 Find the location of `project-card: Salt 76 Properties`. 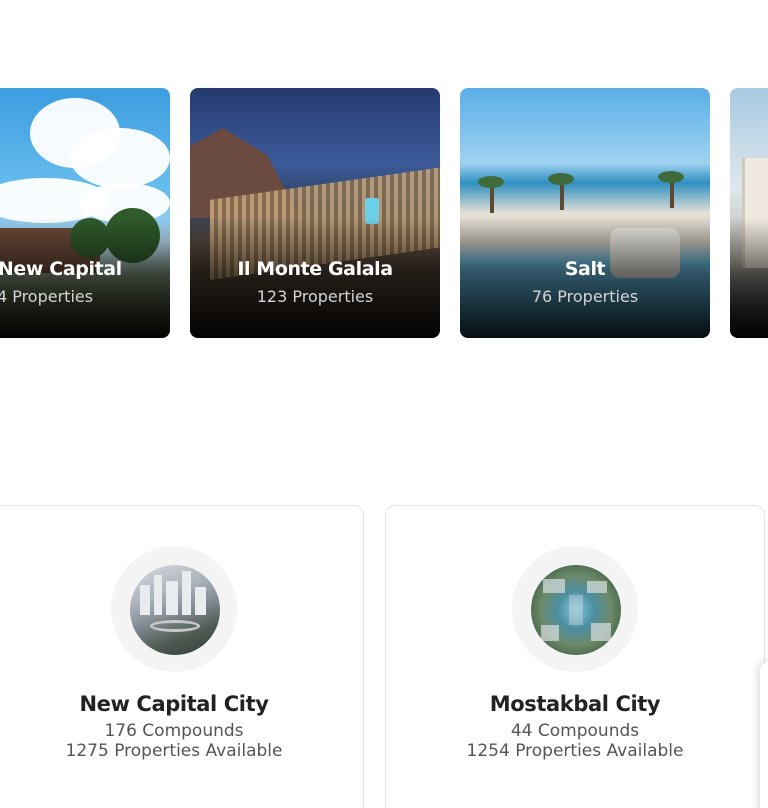

project-card: Salt 76 Properties is located at coordinates (585, 213).